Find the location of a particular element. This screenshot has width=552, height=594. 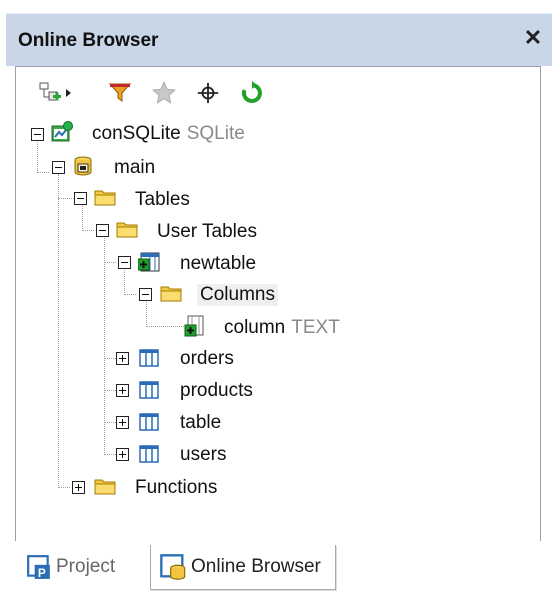

close-button: ✕ is located at coordinates (533, 38).